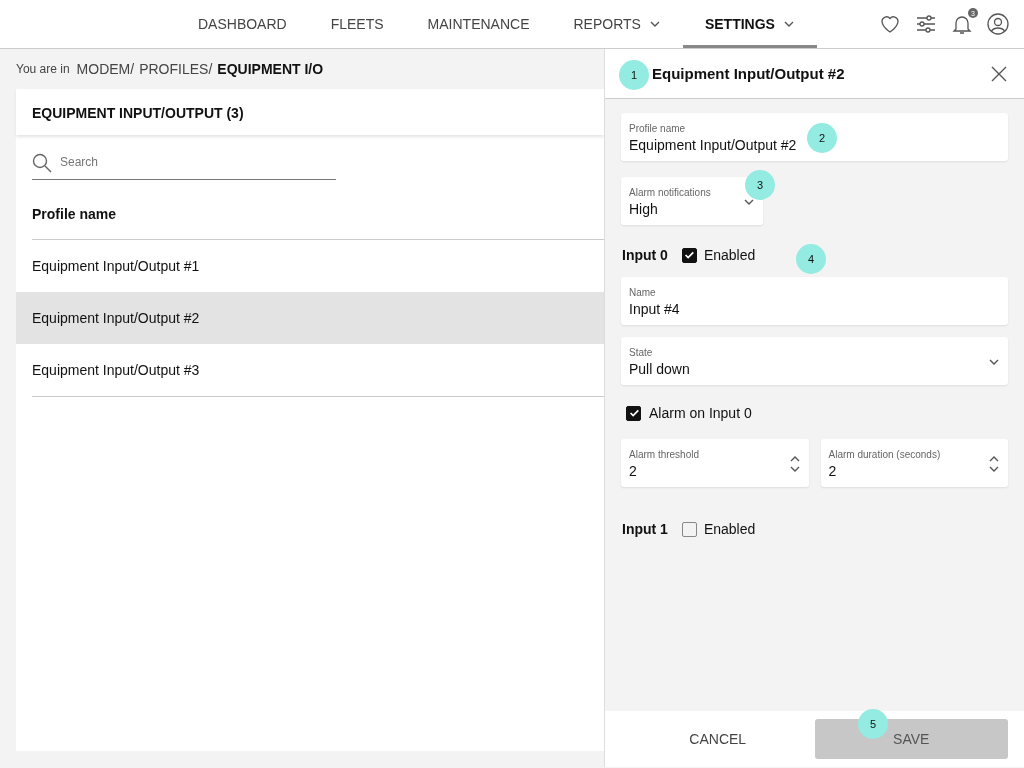  What do you see at coordinates (478, 24) in the screenshot?
I see `nav-tab: MAINTENANCE` at bounding box center [478, 24].